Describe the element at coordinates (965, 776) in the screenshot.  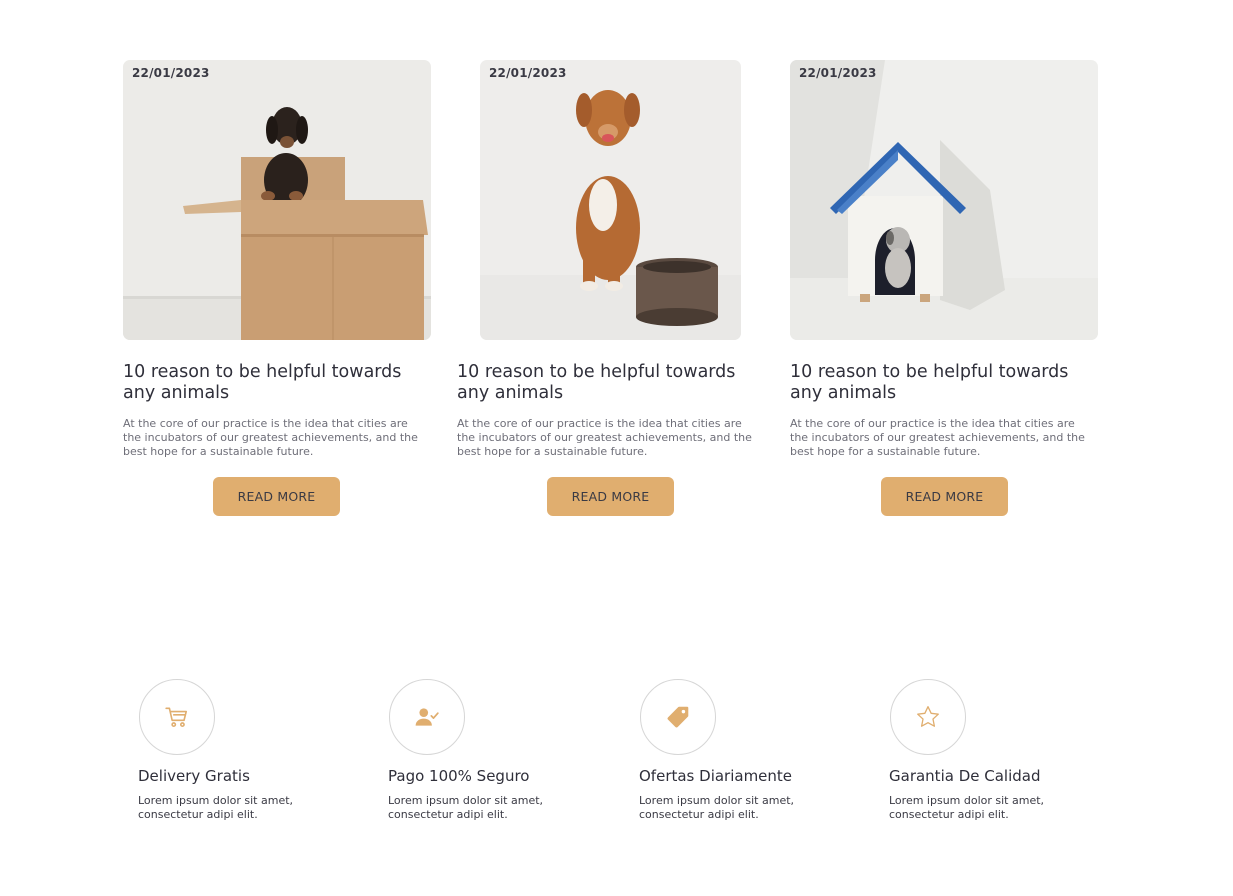
I see `feature-title: Garantia De Calidad` at that location.